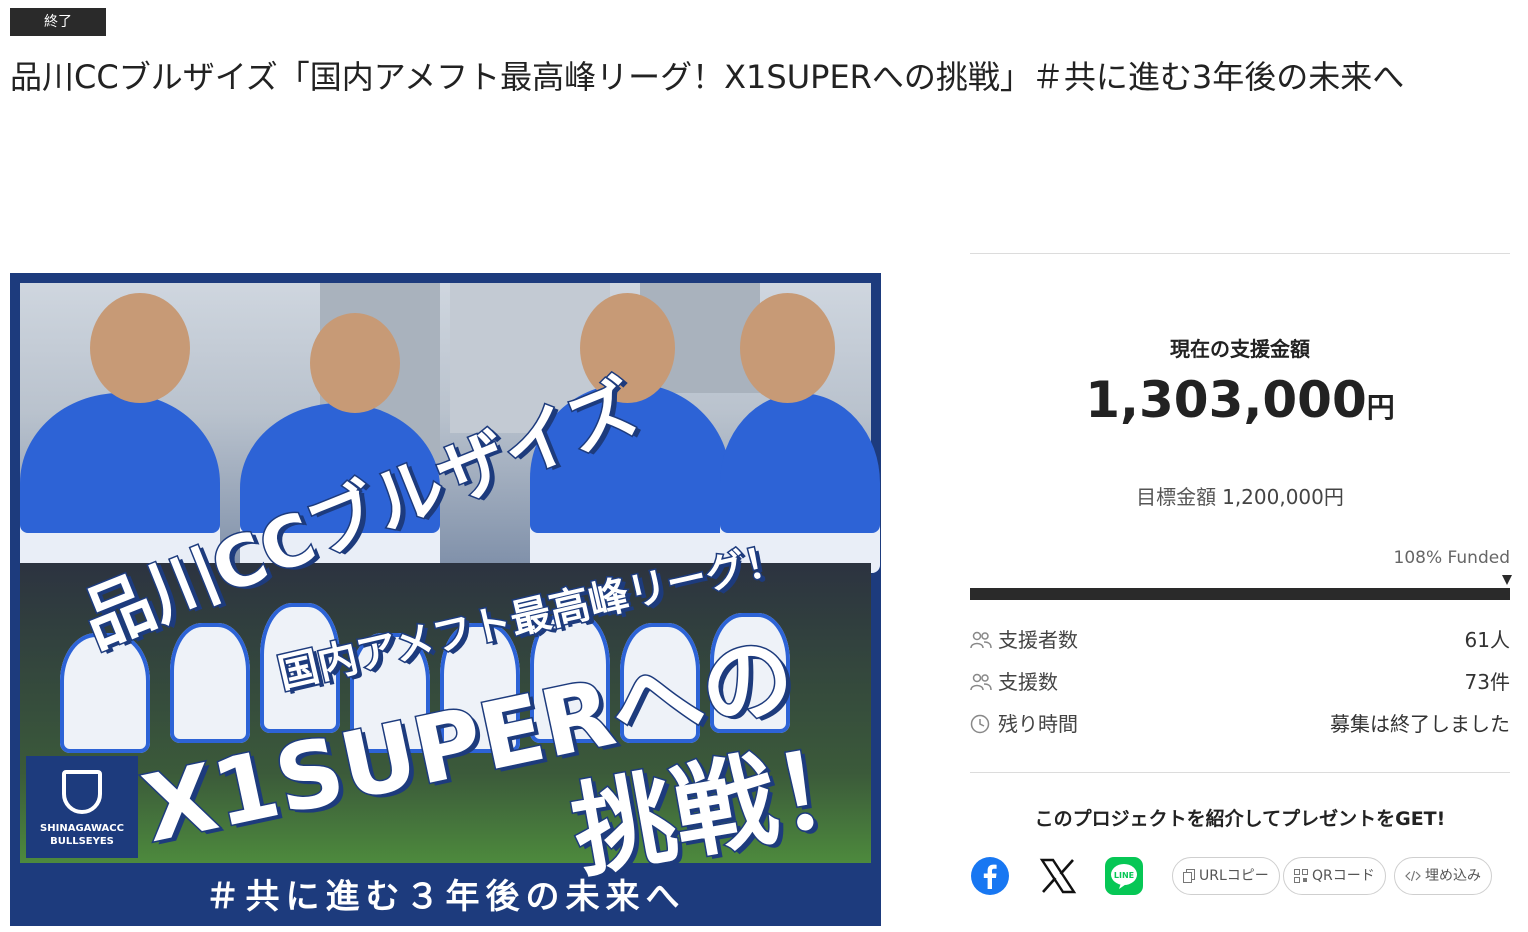 The width and height of the screenshot is (1528, 932). Describe the element at coordinates (1240, 594) in the screenshot. I see `progress-bar-fill` at that location.